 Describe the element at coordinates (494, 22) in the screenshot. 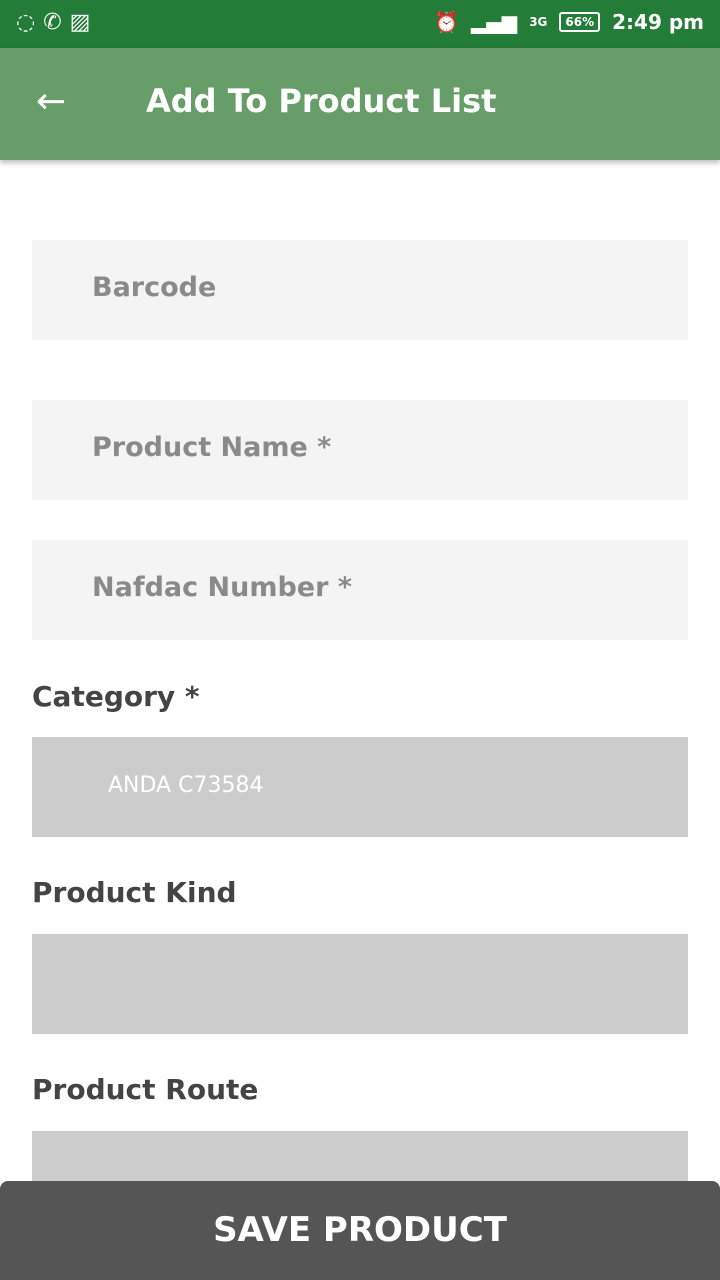

I see `signal-icon: ▂▄▆` at that location.